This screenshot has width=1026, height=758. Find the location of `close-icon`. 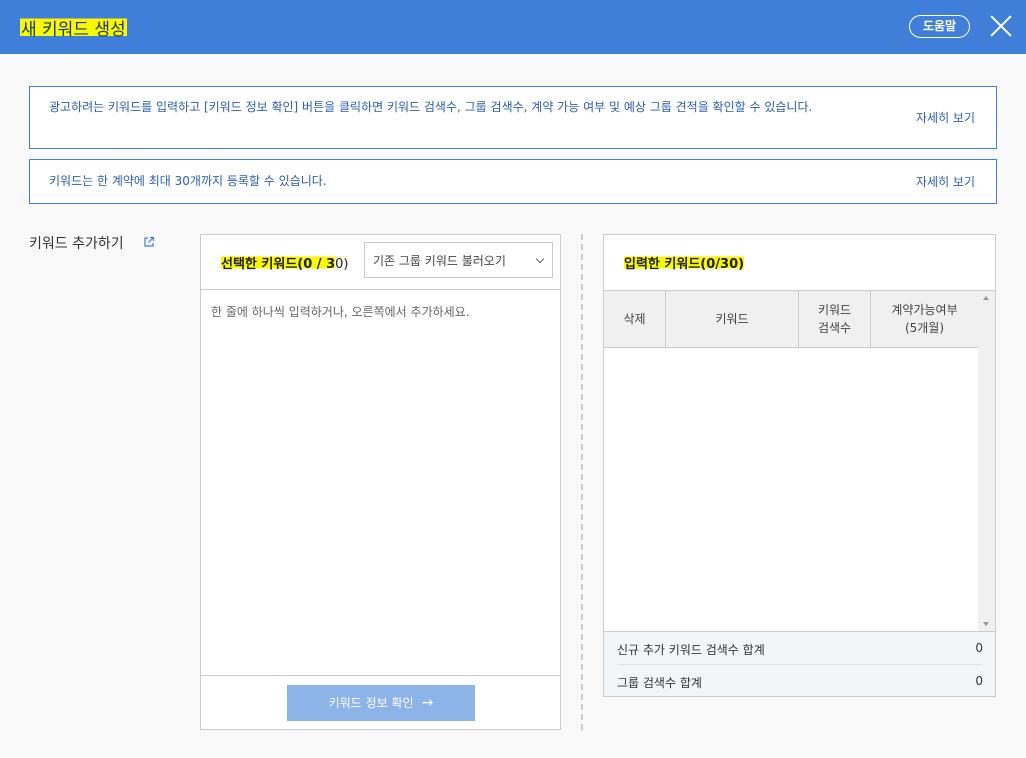

close-icon is located at coordinates (1001, 26).